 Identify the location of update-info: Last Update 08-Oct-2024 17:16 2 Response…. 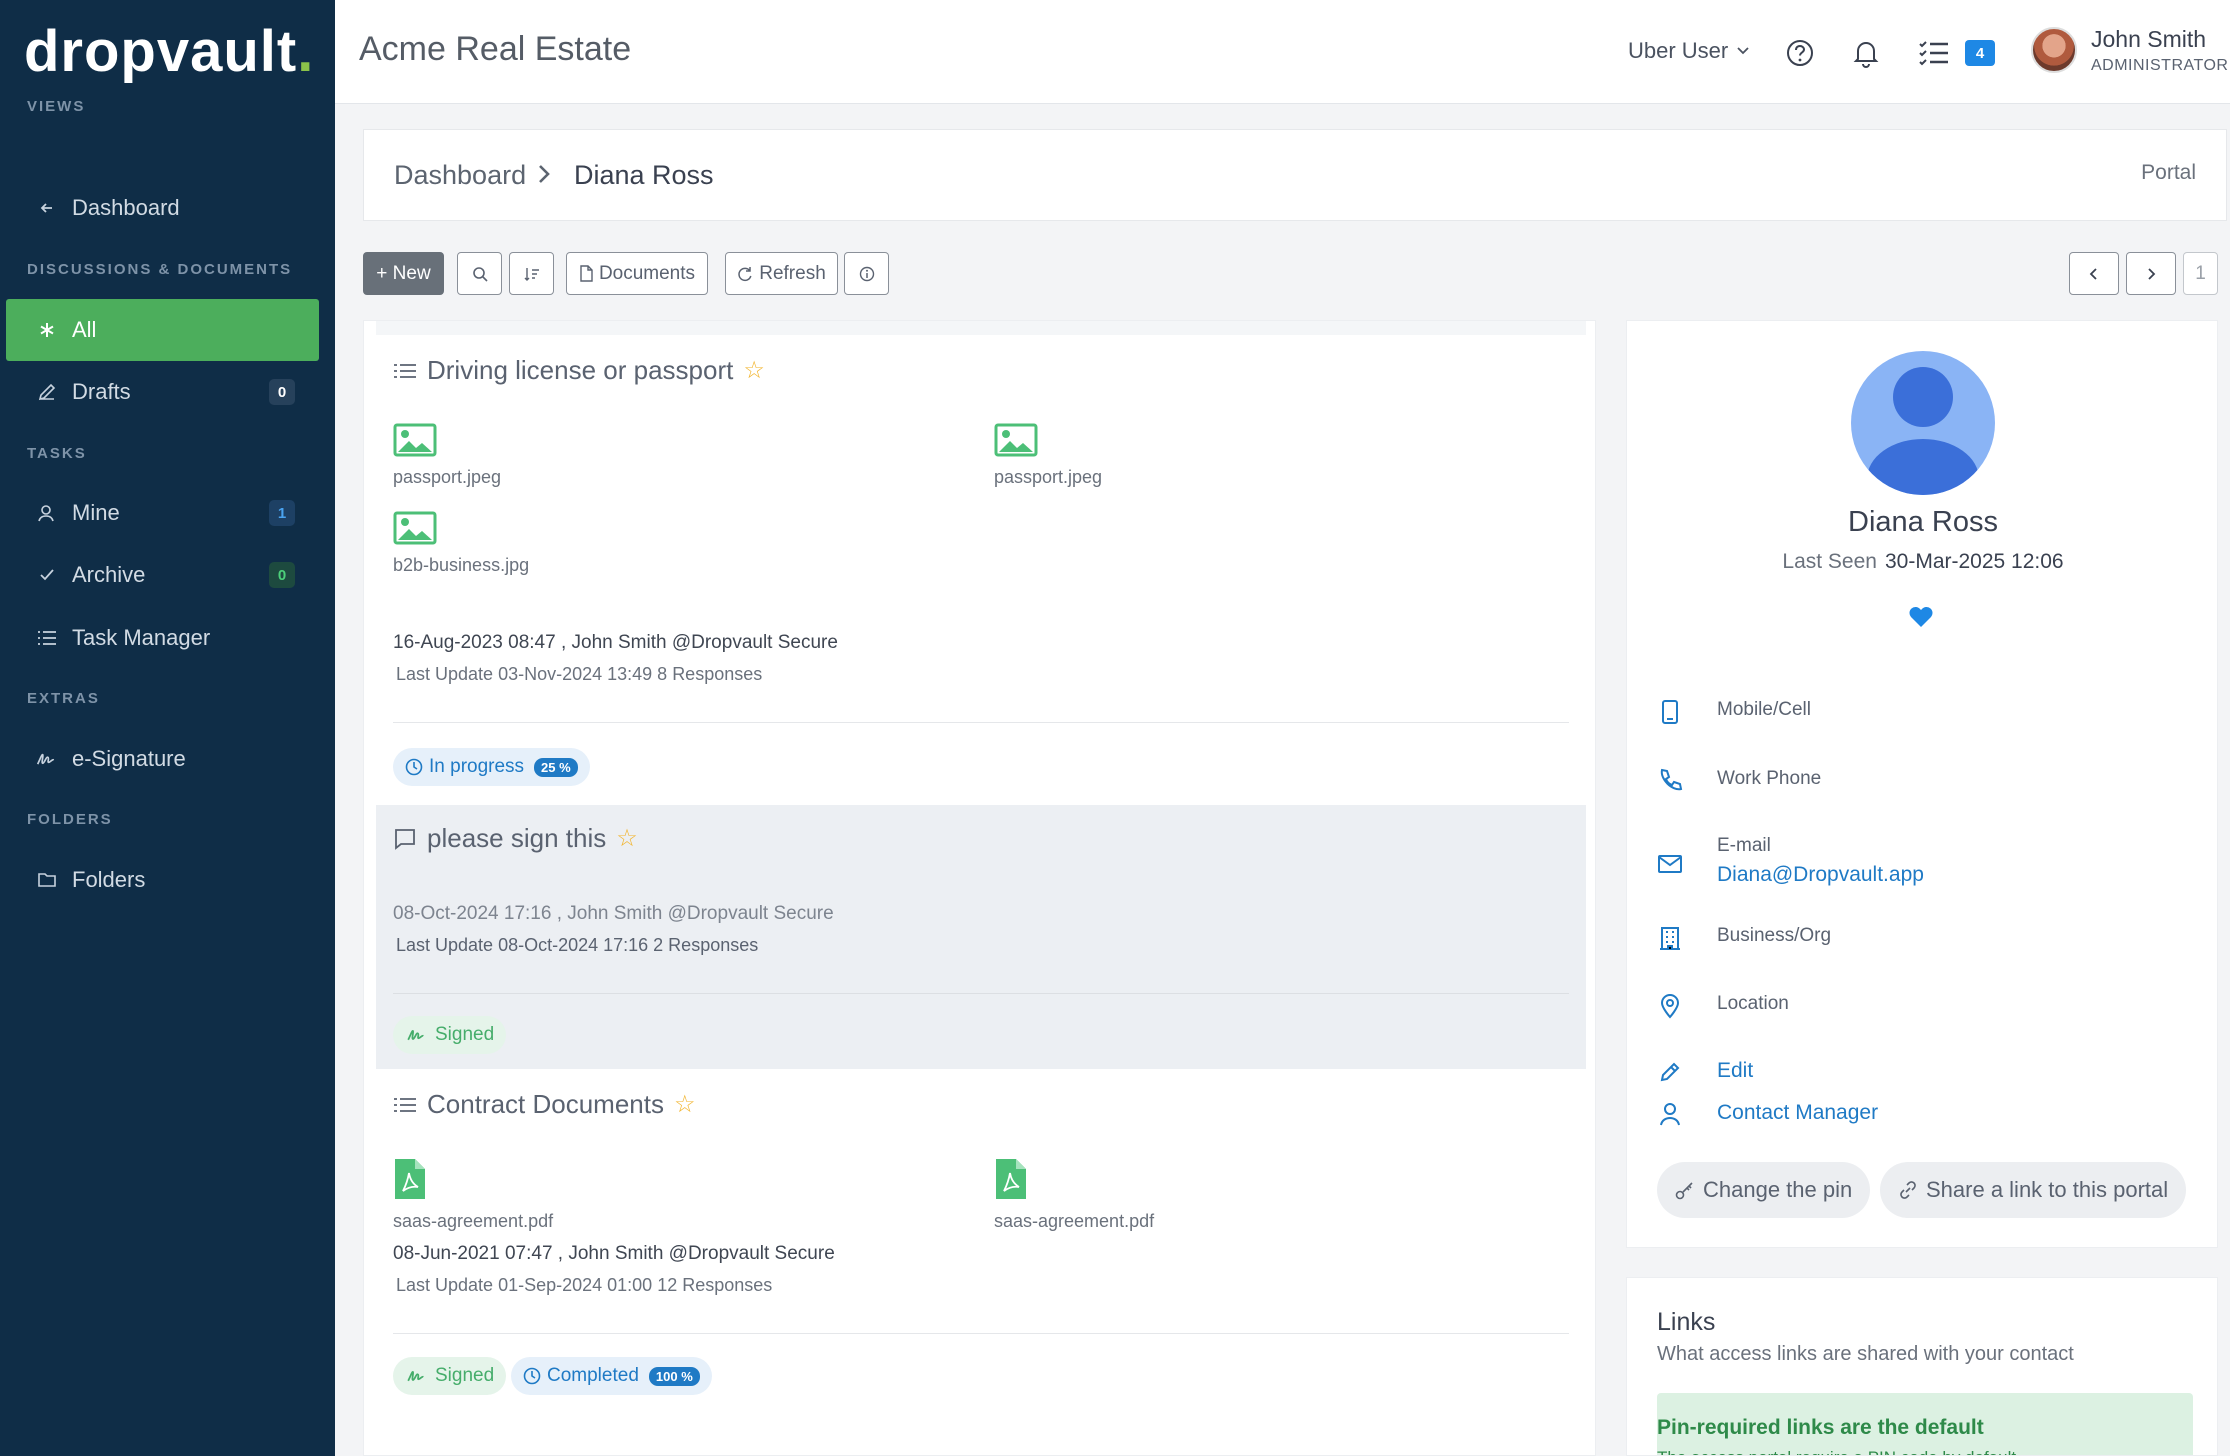
(577, 945).